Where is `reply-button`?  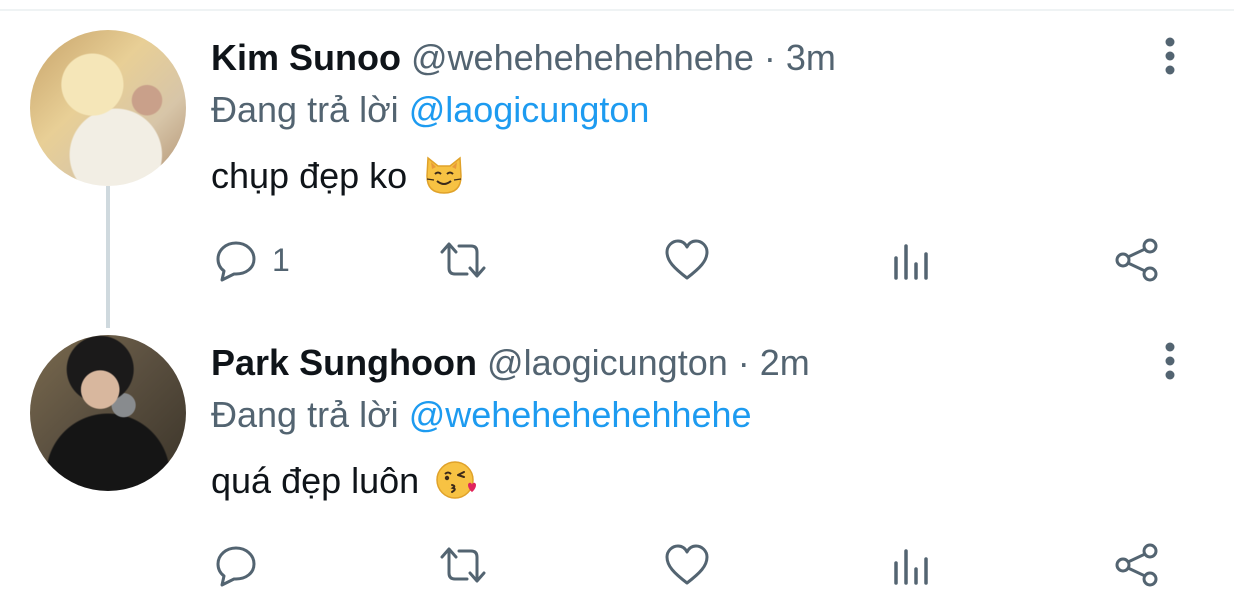 reply-button is located at coordinates (243, 565).